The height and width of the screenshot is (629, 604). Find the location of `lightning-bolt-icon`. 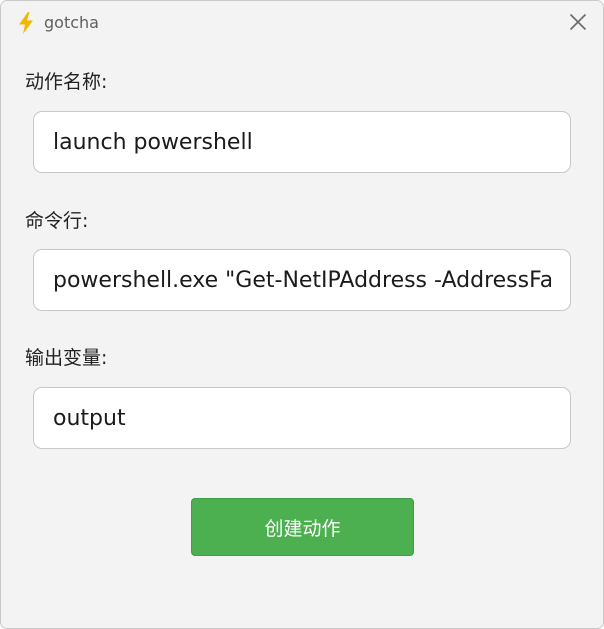

lightning-bolt-icon is located at coordinates (26, 23).